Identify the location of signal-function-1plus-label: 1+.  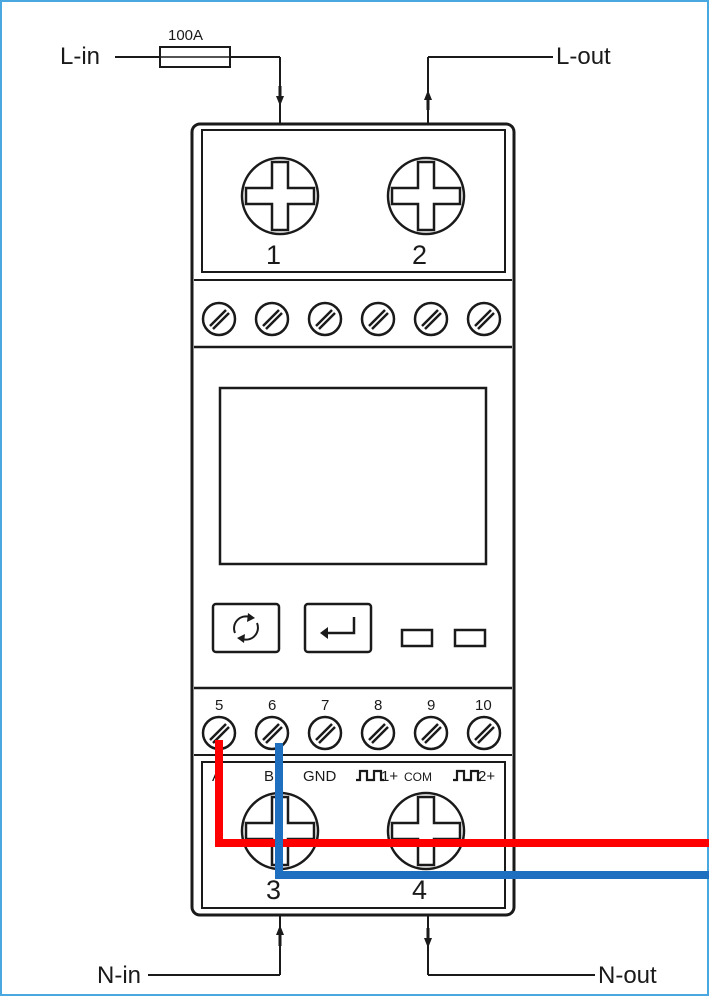
(389, 776).